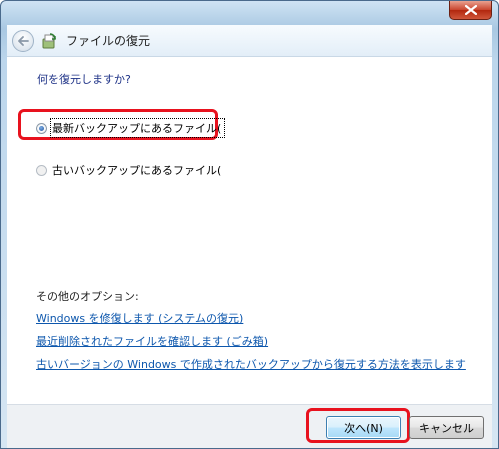 The height and width of the screenshot is (449, 499). I want to click on radio-latest-backup: 最新バックアップにあるファイル(, so click(131, 128).